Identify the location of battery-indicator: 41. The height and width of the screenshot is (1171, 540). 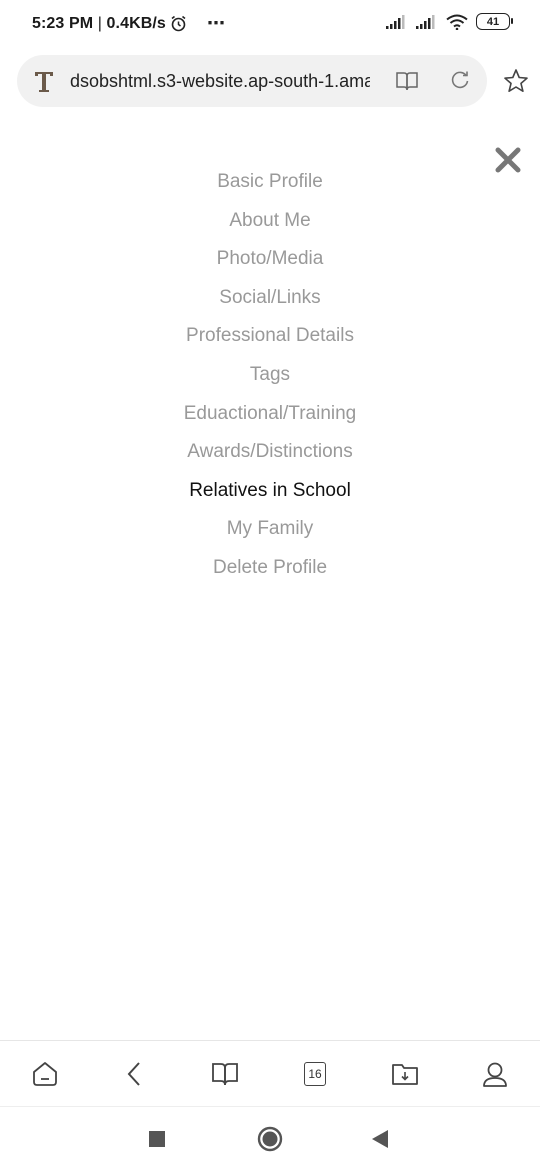
(494, 21).